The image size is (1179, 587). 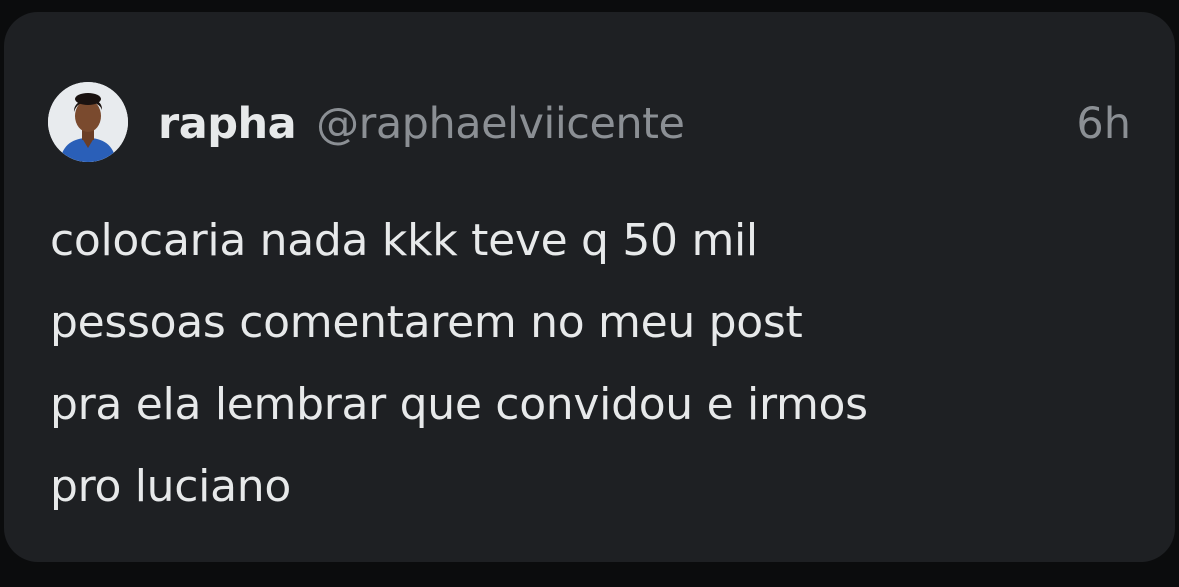 I want to click on avatar-portrait, so click(x=88, y=122).